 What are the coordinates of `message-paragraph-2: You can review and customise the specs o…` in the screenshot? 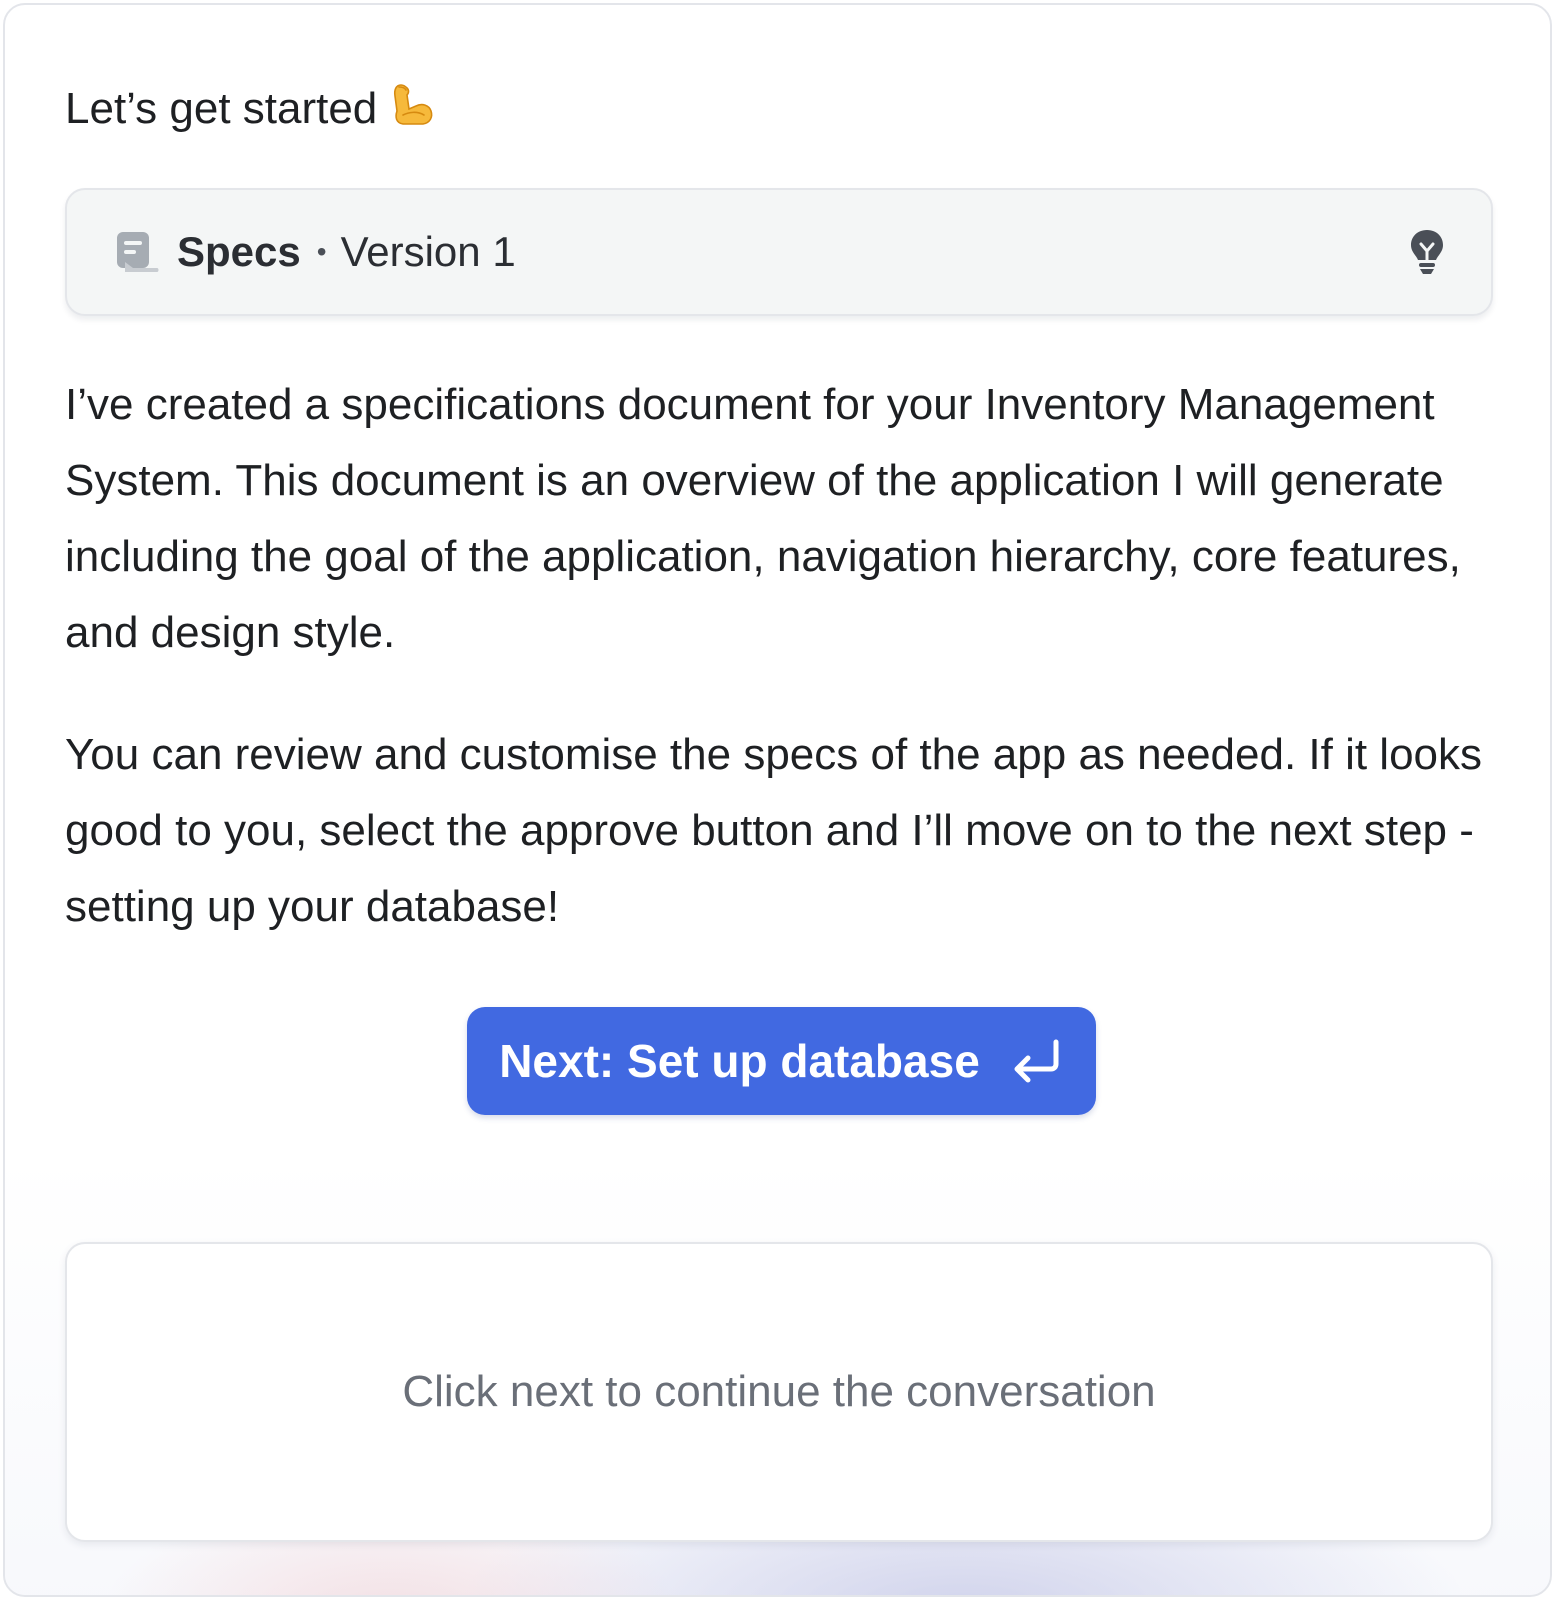 It's located at (774, 830).